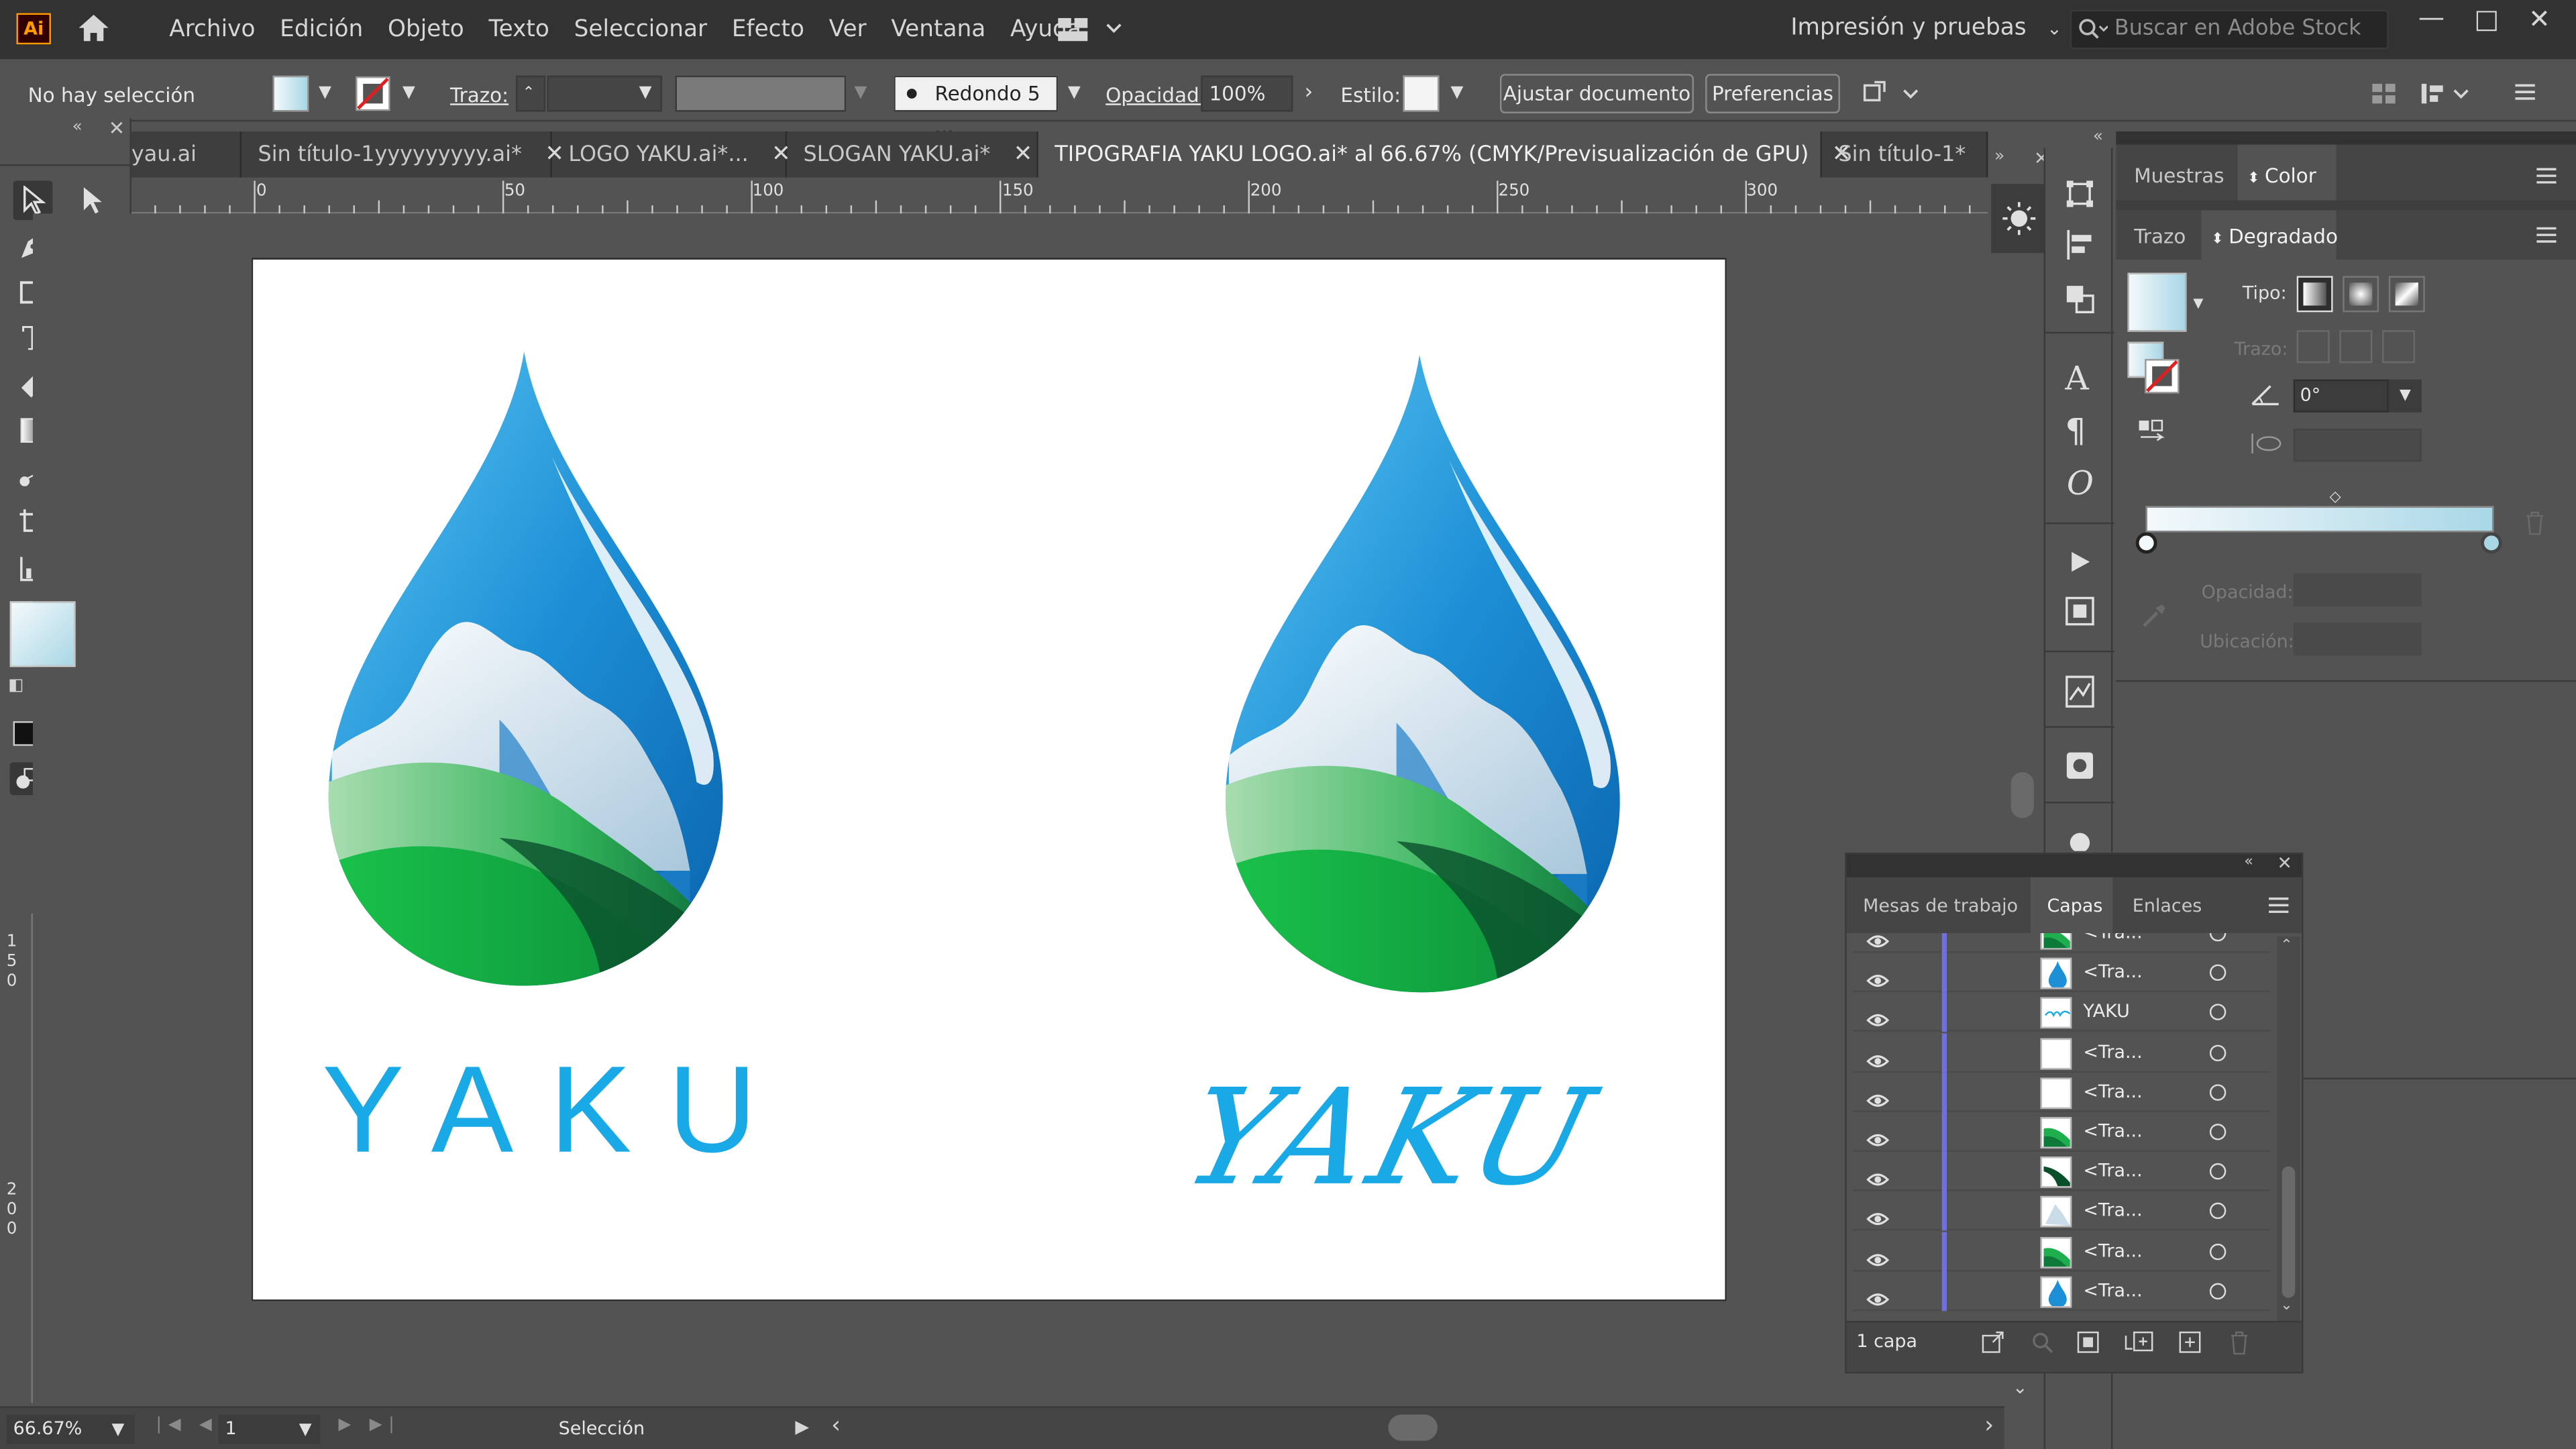 The height and width of the screenshot is (1449, 2576). What do you see at coordinates (1999, 157) in the screenshot?
I see `expand-panels-icon: »` at bounding box center [1999, 157].